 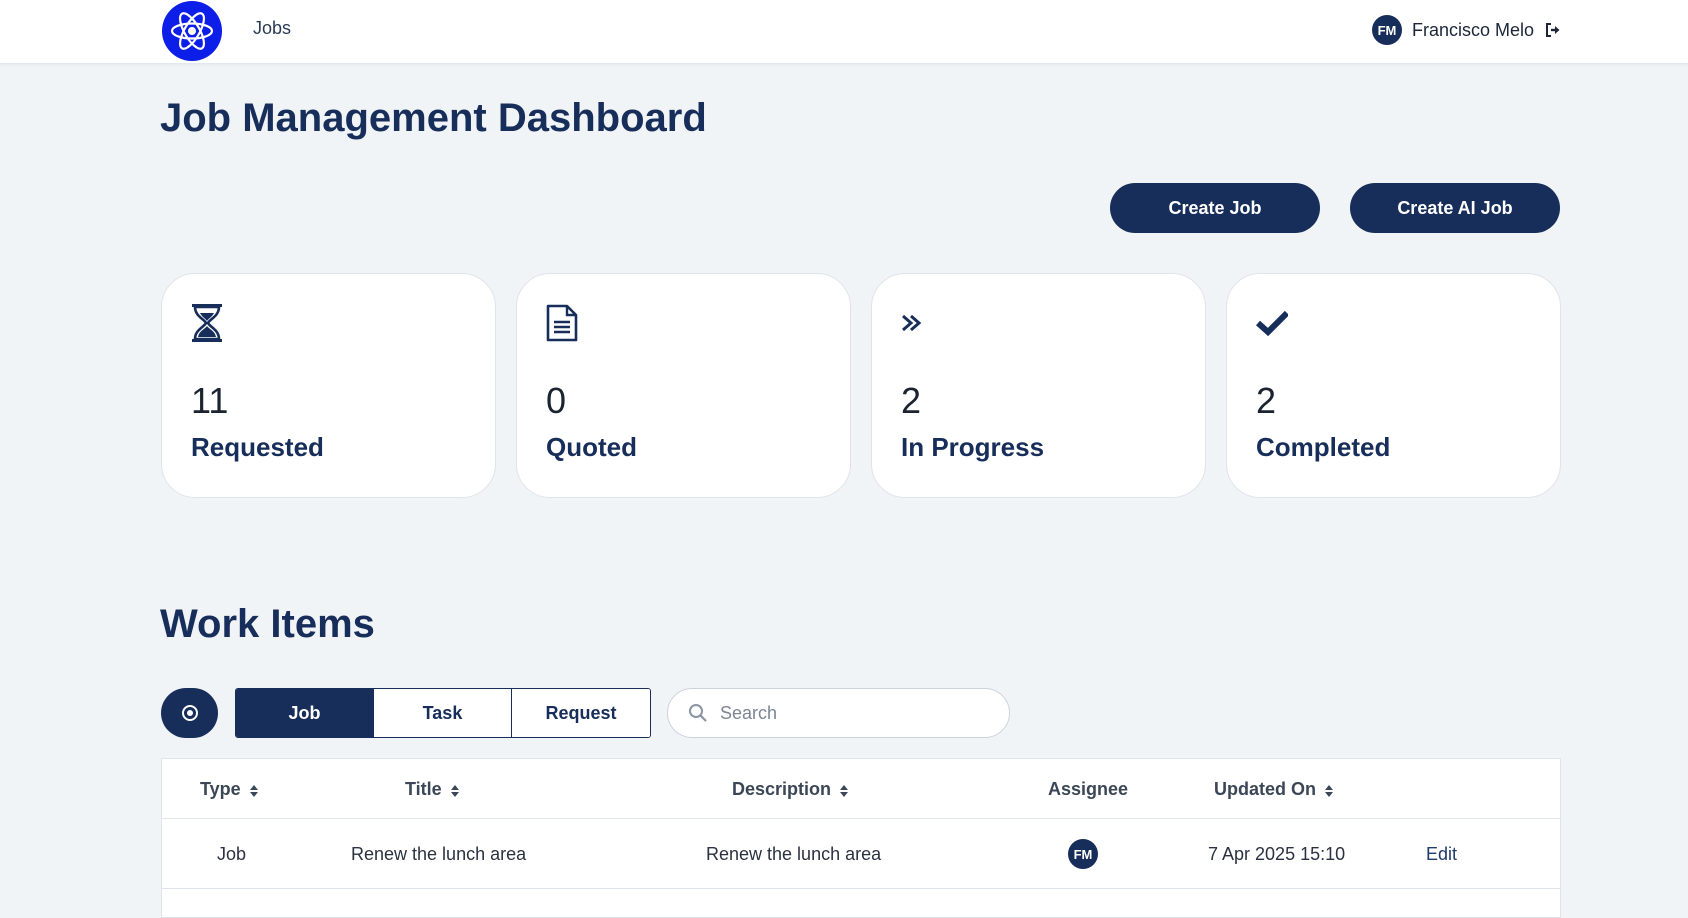 I want to click on cell-description: Renew the lunch area, so click(x=794, y=853).